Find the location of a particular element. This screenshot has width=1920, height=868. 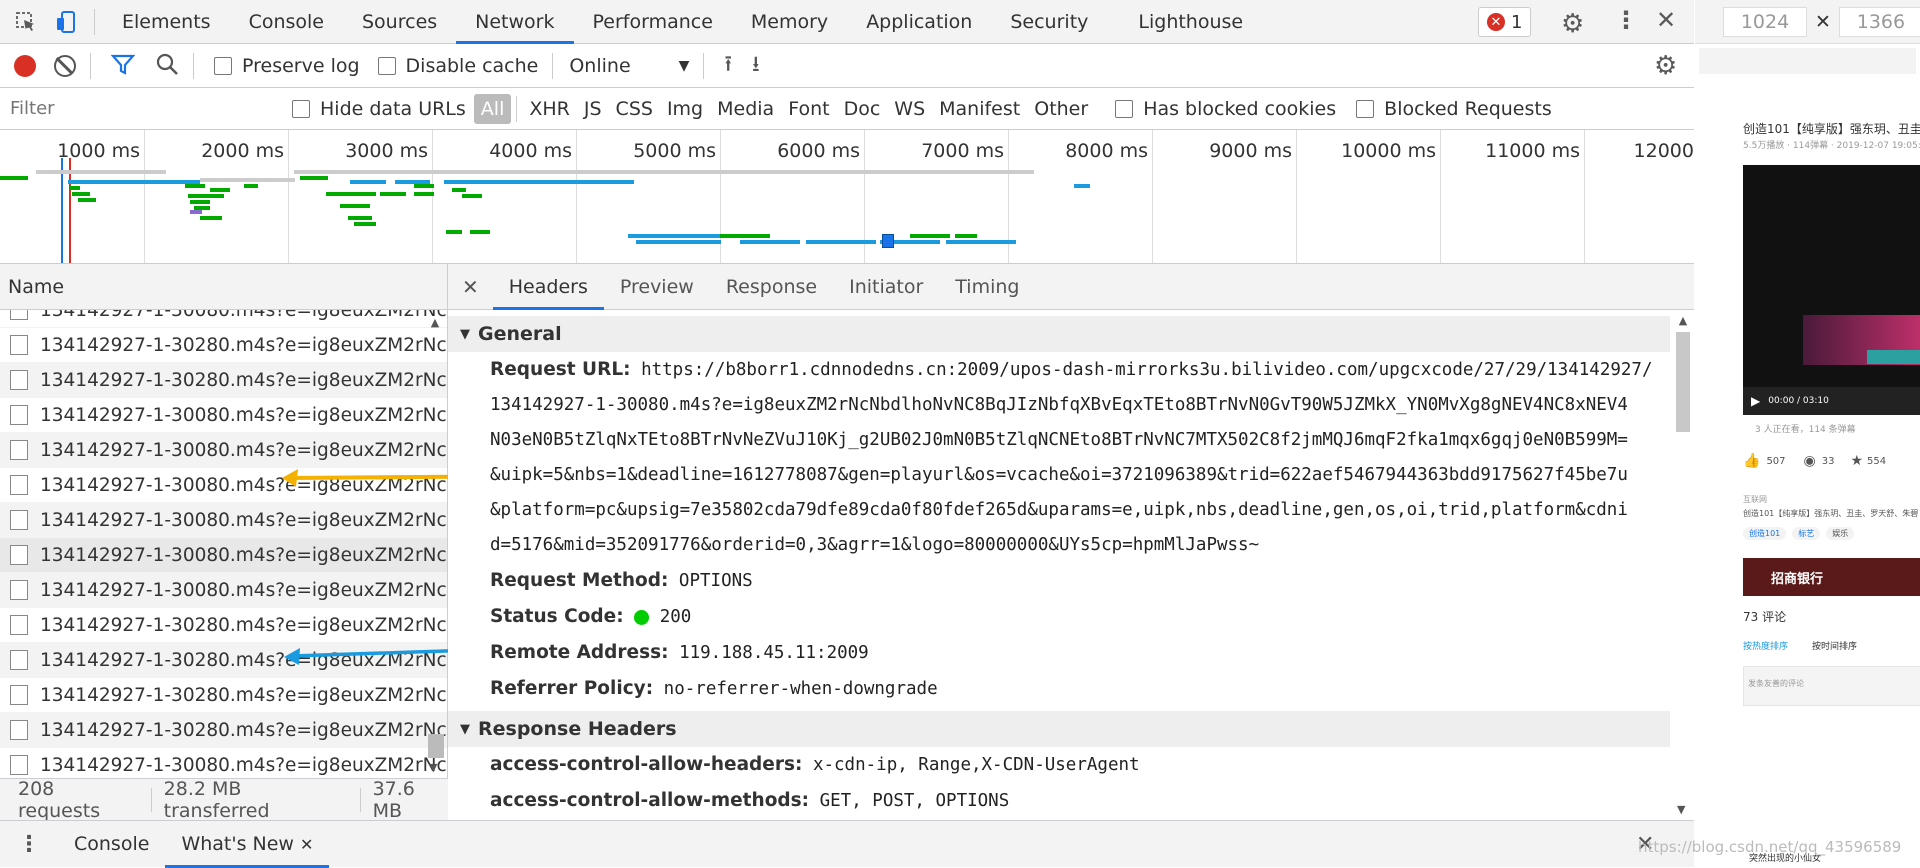

type-filter-img: Img is located at coordinates (685, 109).